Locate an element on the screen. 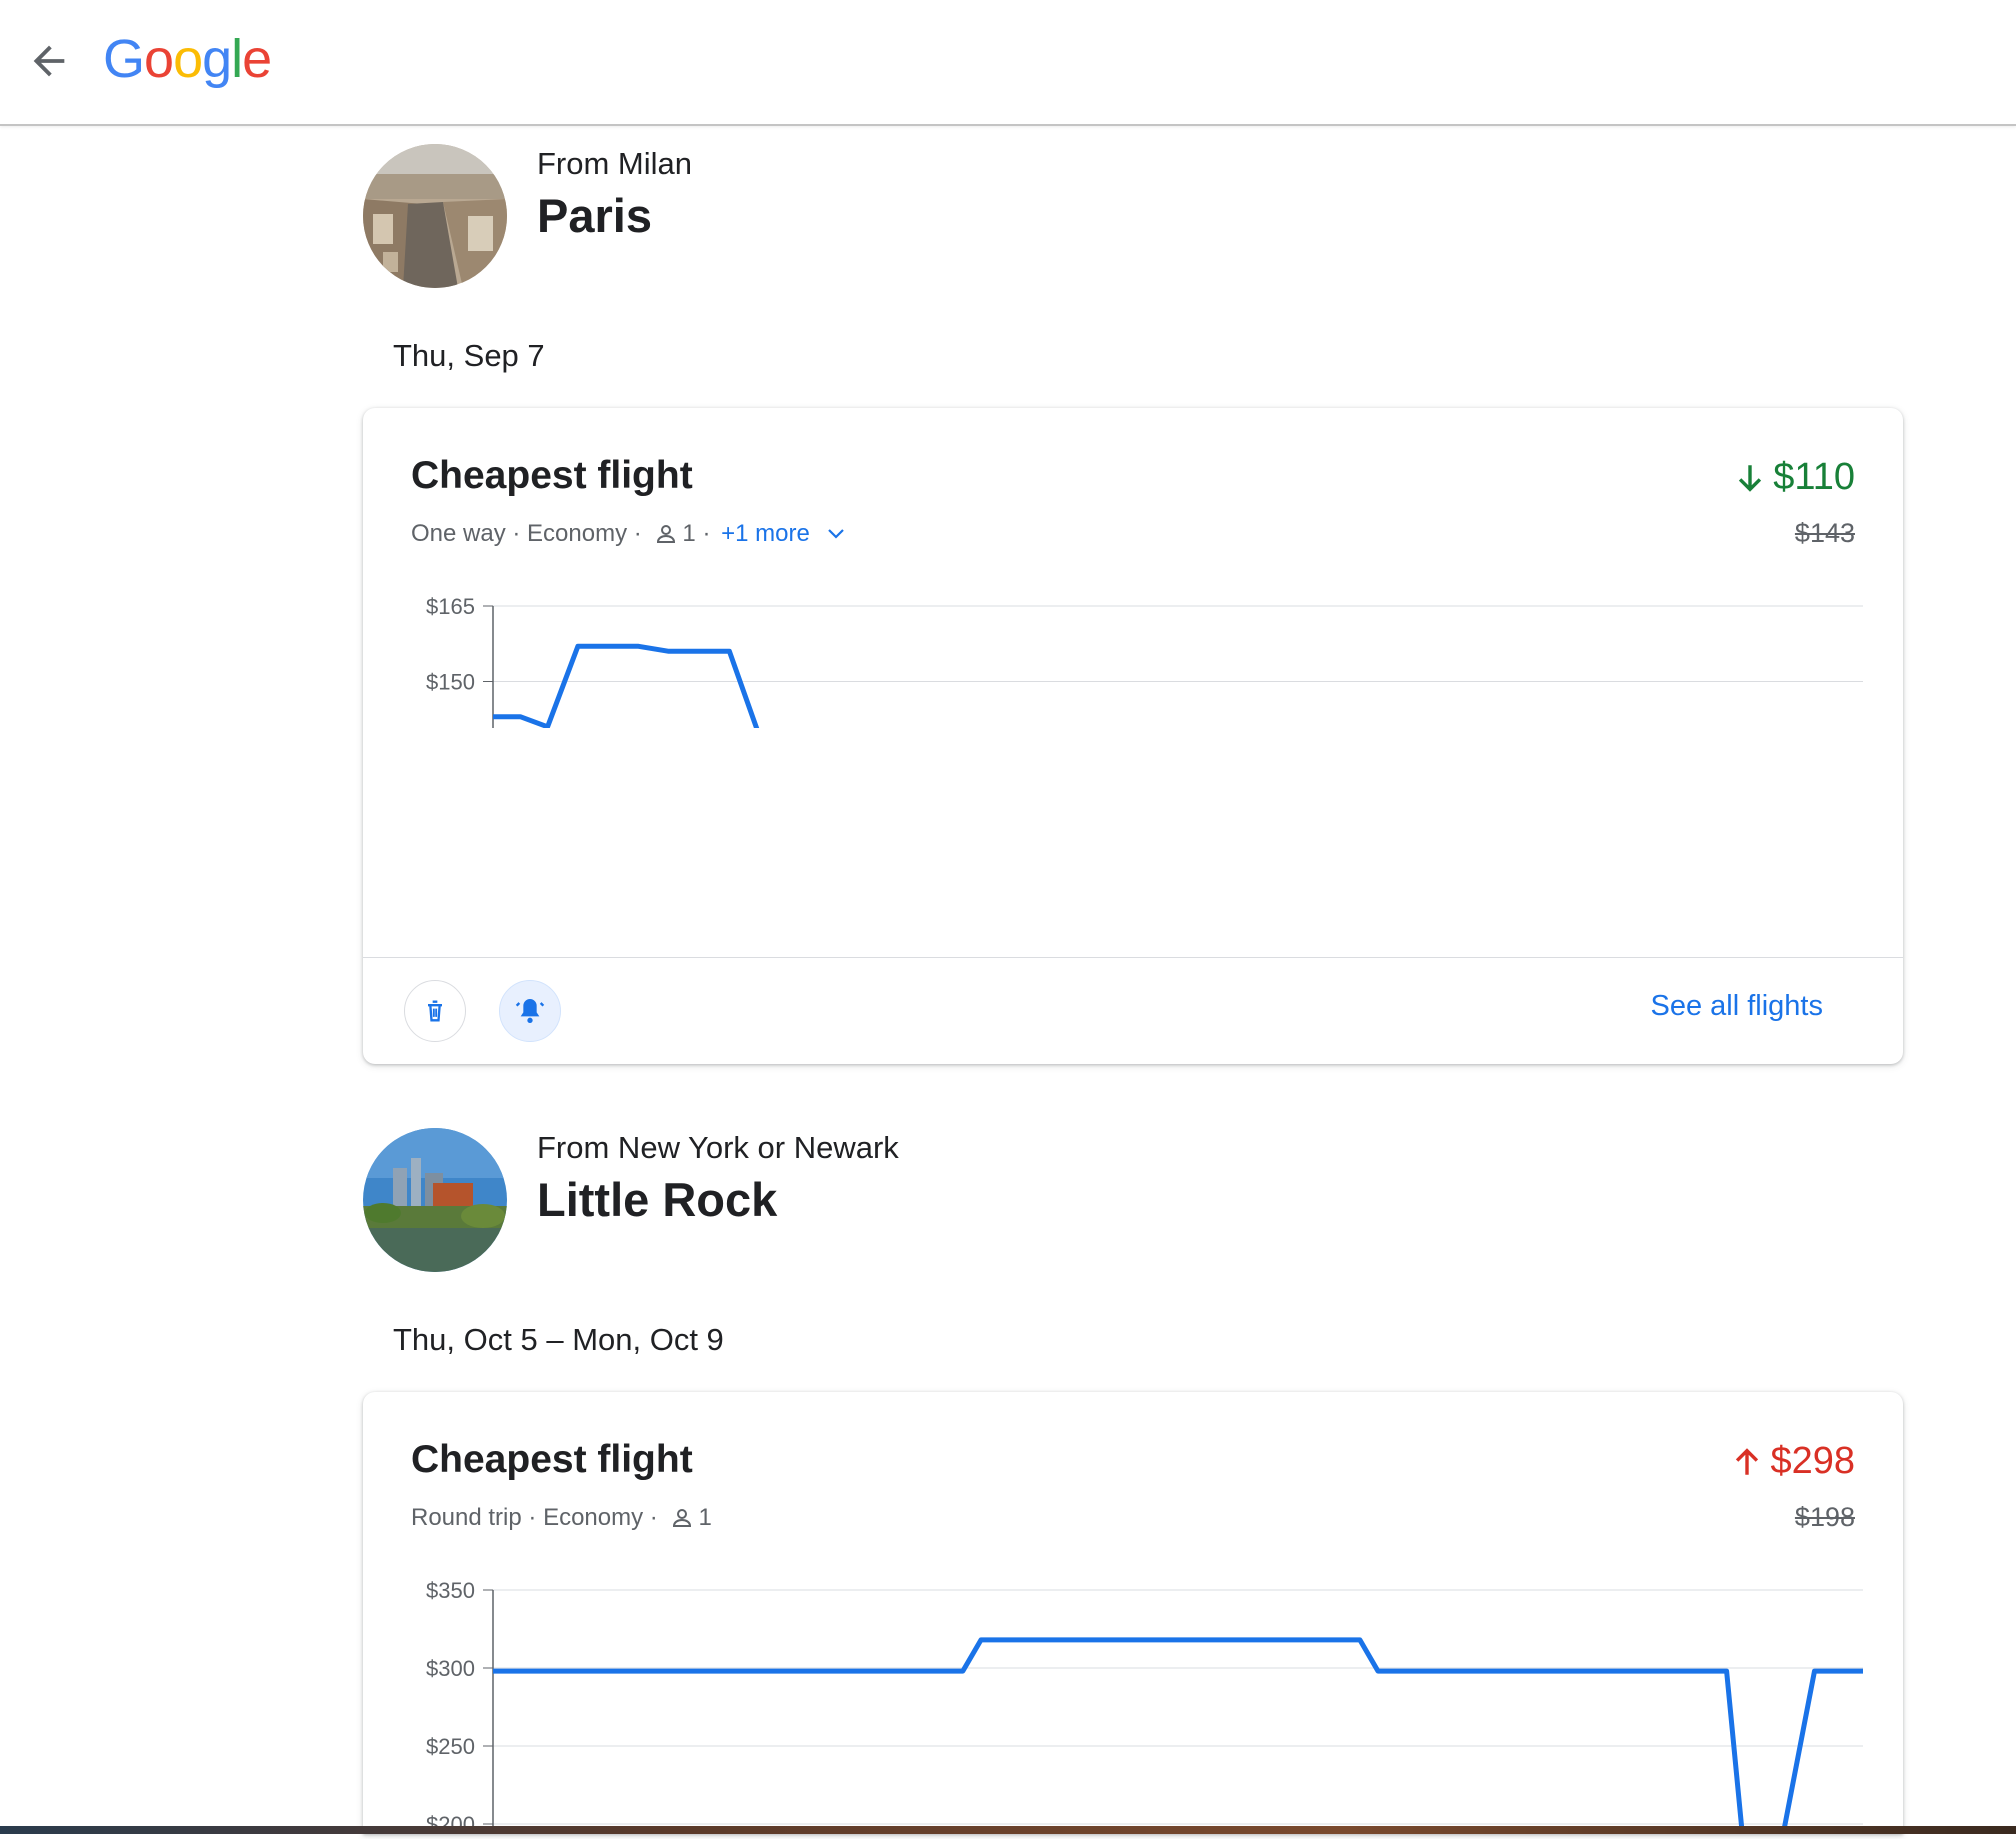 This screenshot has height=1839, width=2016. arrow-down-icon is located at coordinates (1750, 478).